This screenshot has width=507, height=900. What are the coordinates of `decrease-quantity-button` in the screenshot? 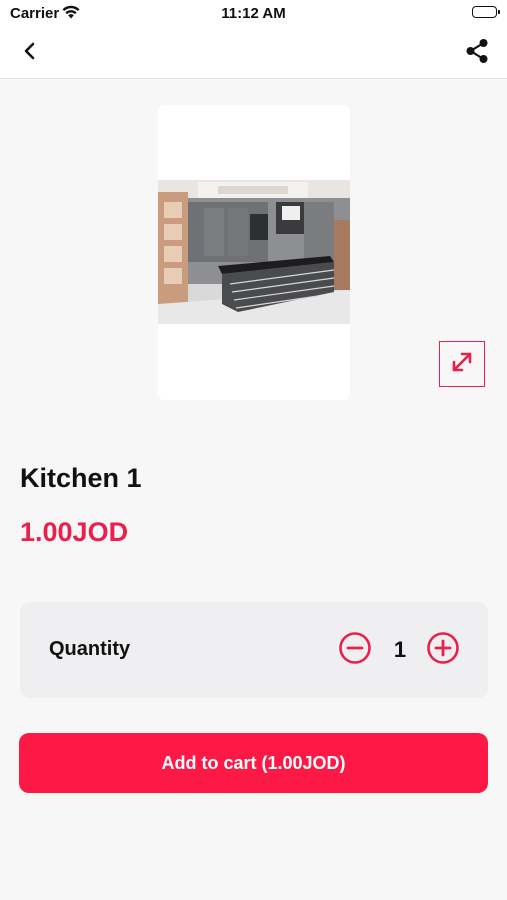 It's located at (355, 650).